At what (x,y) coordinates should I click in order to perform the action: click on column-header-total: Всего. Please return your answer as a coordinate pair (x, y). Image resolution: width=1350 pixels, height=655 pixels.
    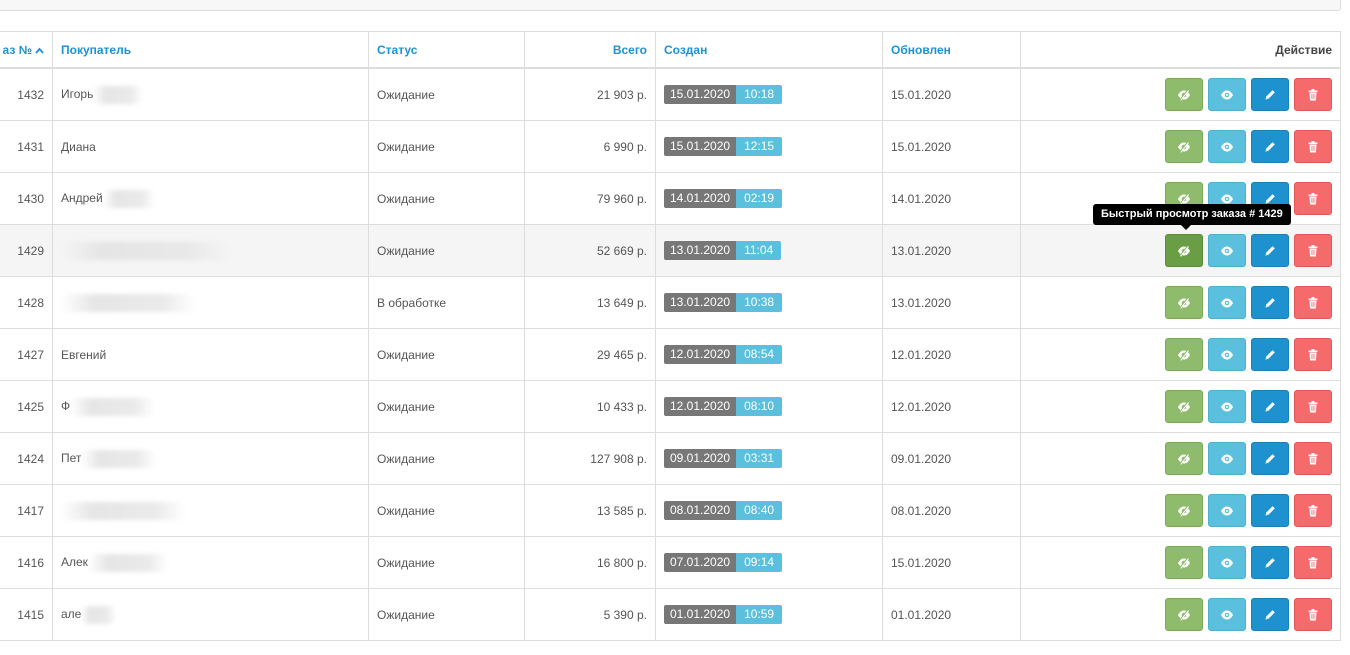
    Looking at the image, I should click on (590, 50).